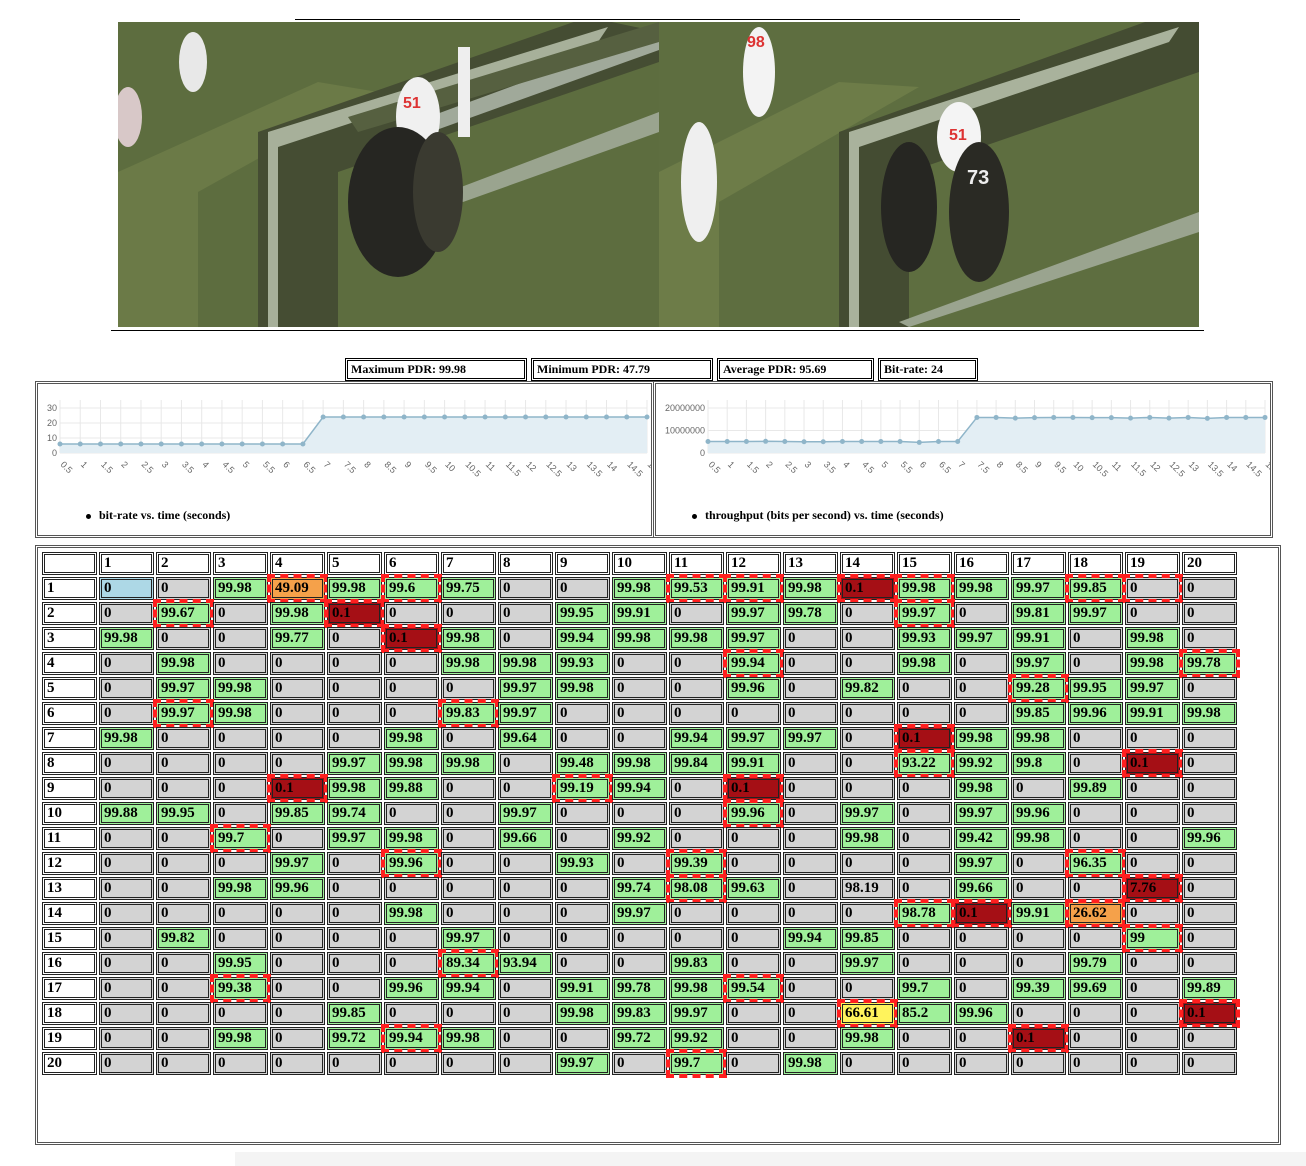  Describe the element at coordinates (411, 788) in the screenshot. I see `pdr-cell: 99.88` at that location.